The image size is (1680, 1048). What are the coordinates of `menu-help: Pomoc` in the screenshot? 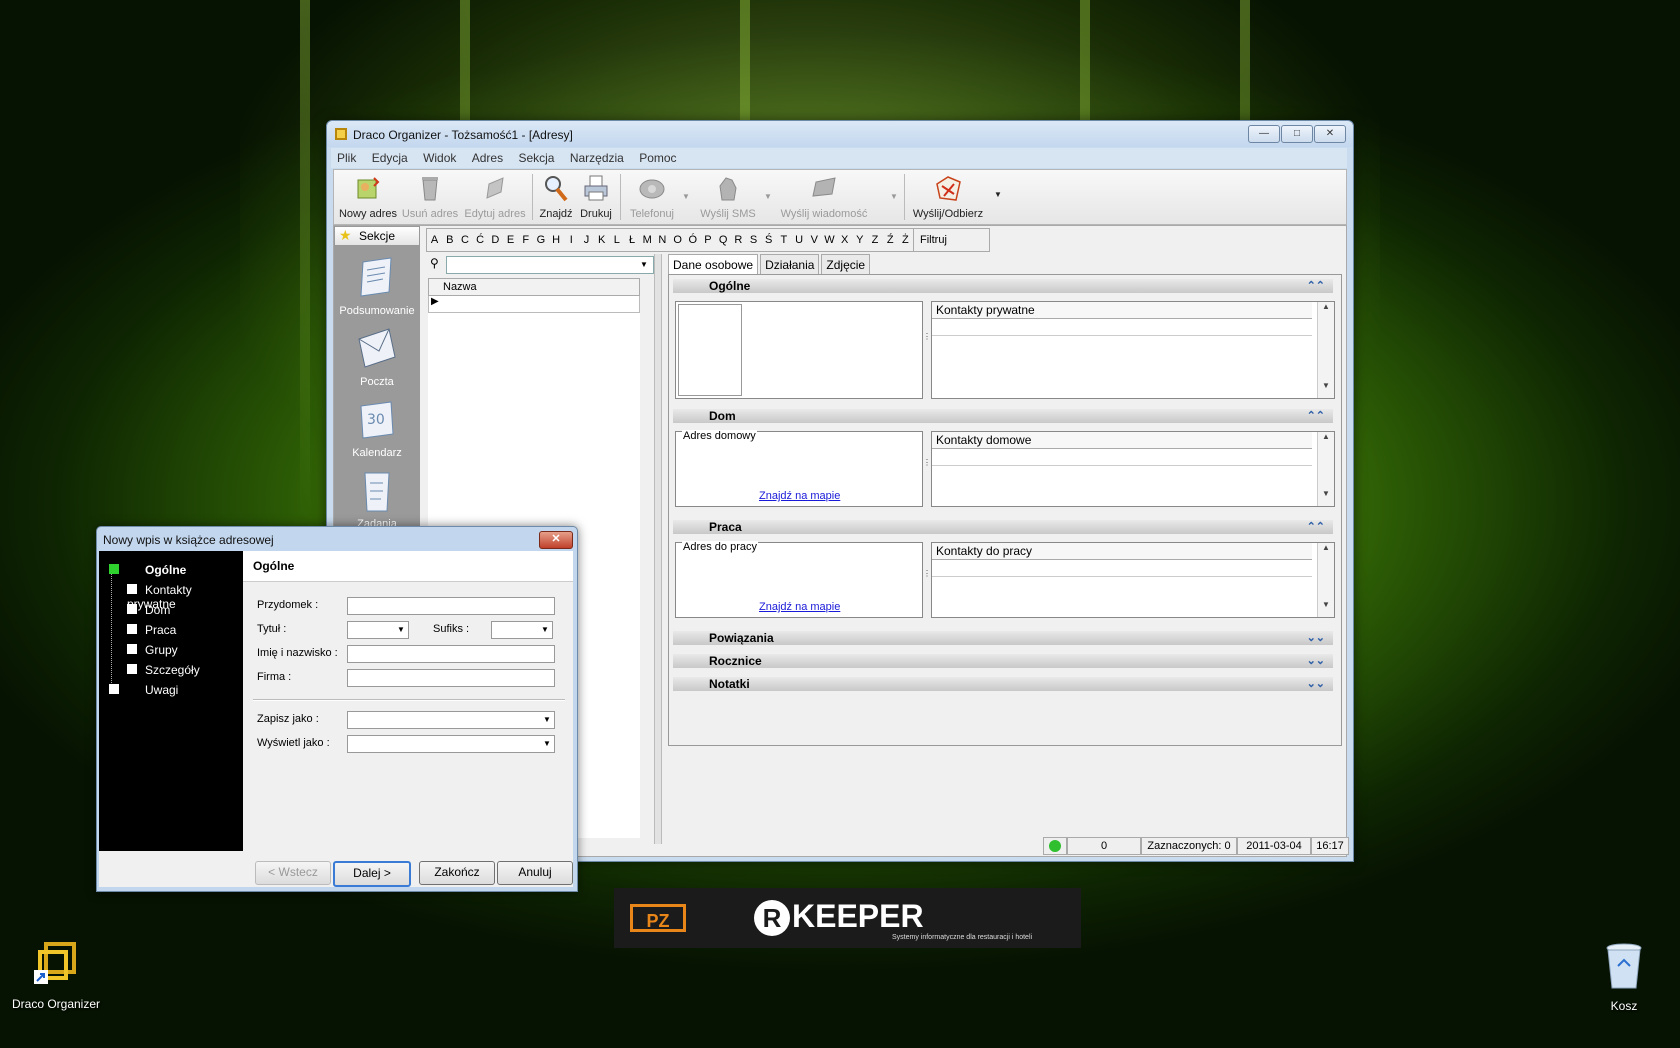 It's located at (657, 158).